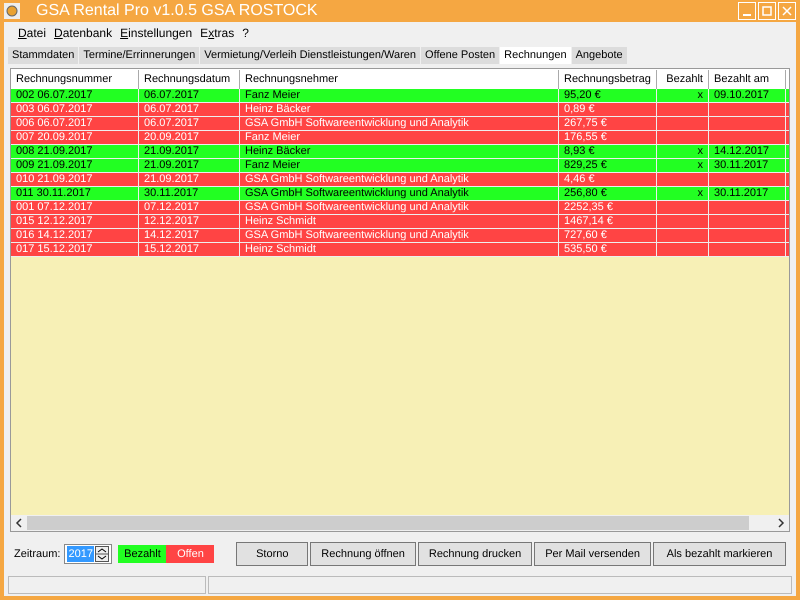 This screenshot has height=600, width=800. Describe the element at coordinates (592, 554) in the screenshot. I see `action-button: Per Mail versenden` at that location.